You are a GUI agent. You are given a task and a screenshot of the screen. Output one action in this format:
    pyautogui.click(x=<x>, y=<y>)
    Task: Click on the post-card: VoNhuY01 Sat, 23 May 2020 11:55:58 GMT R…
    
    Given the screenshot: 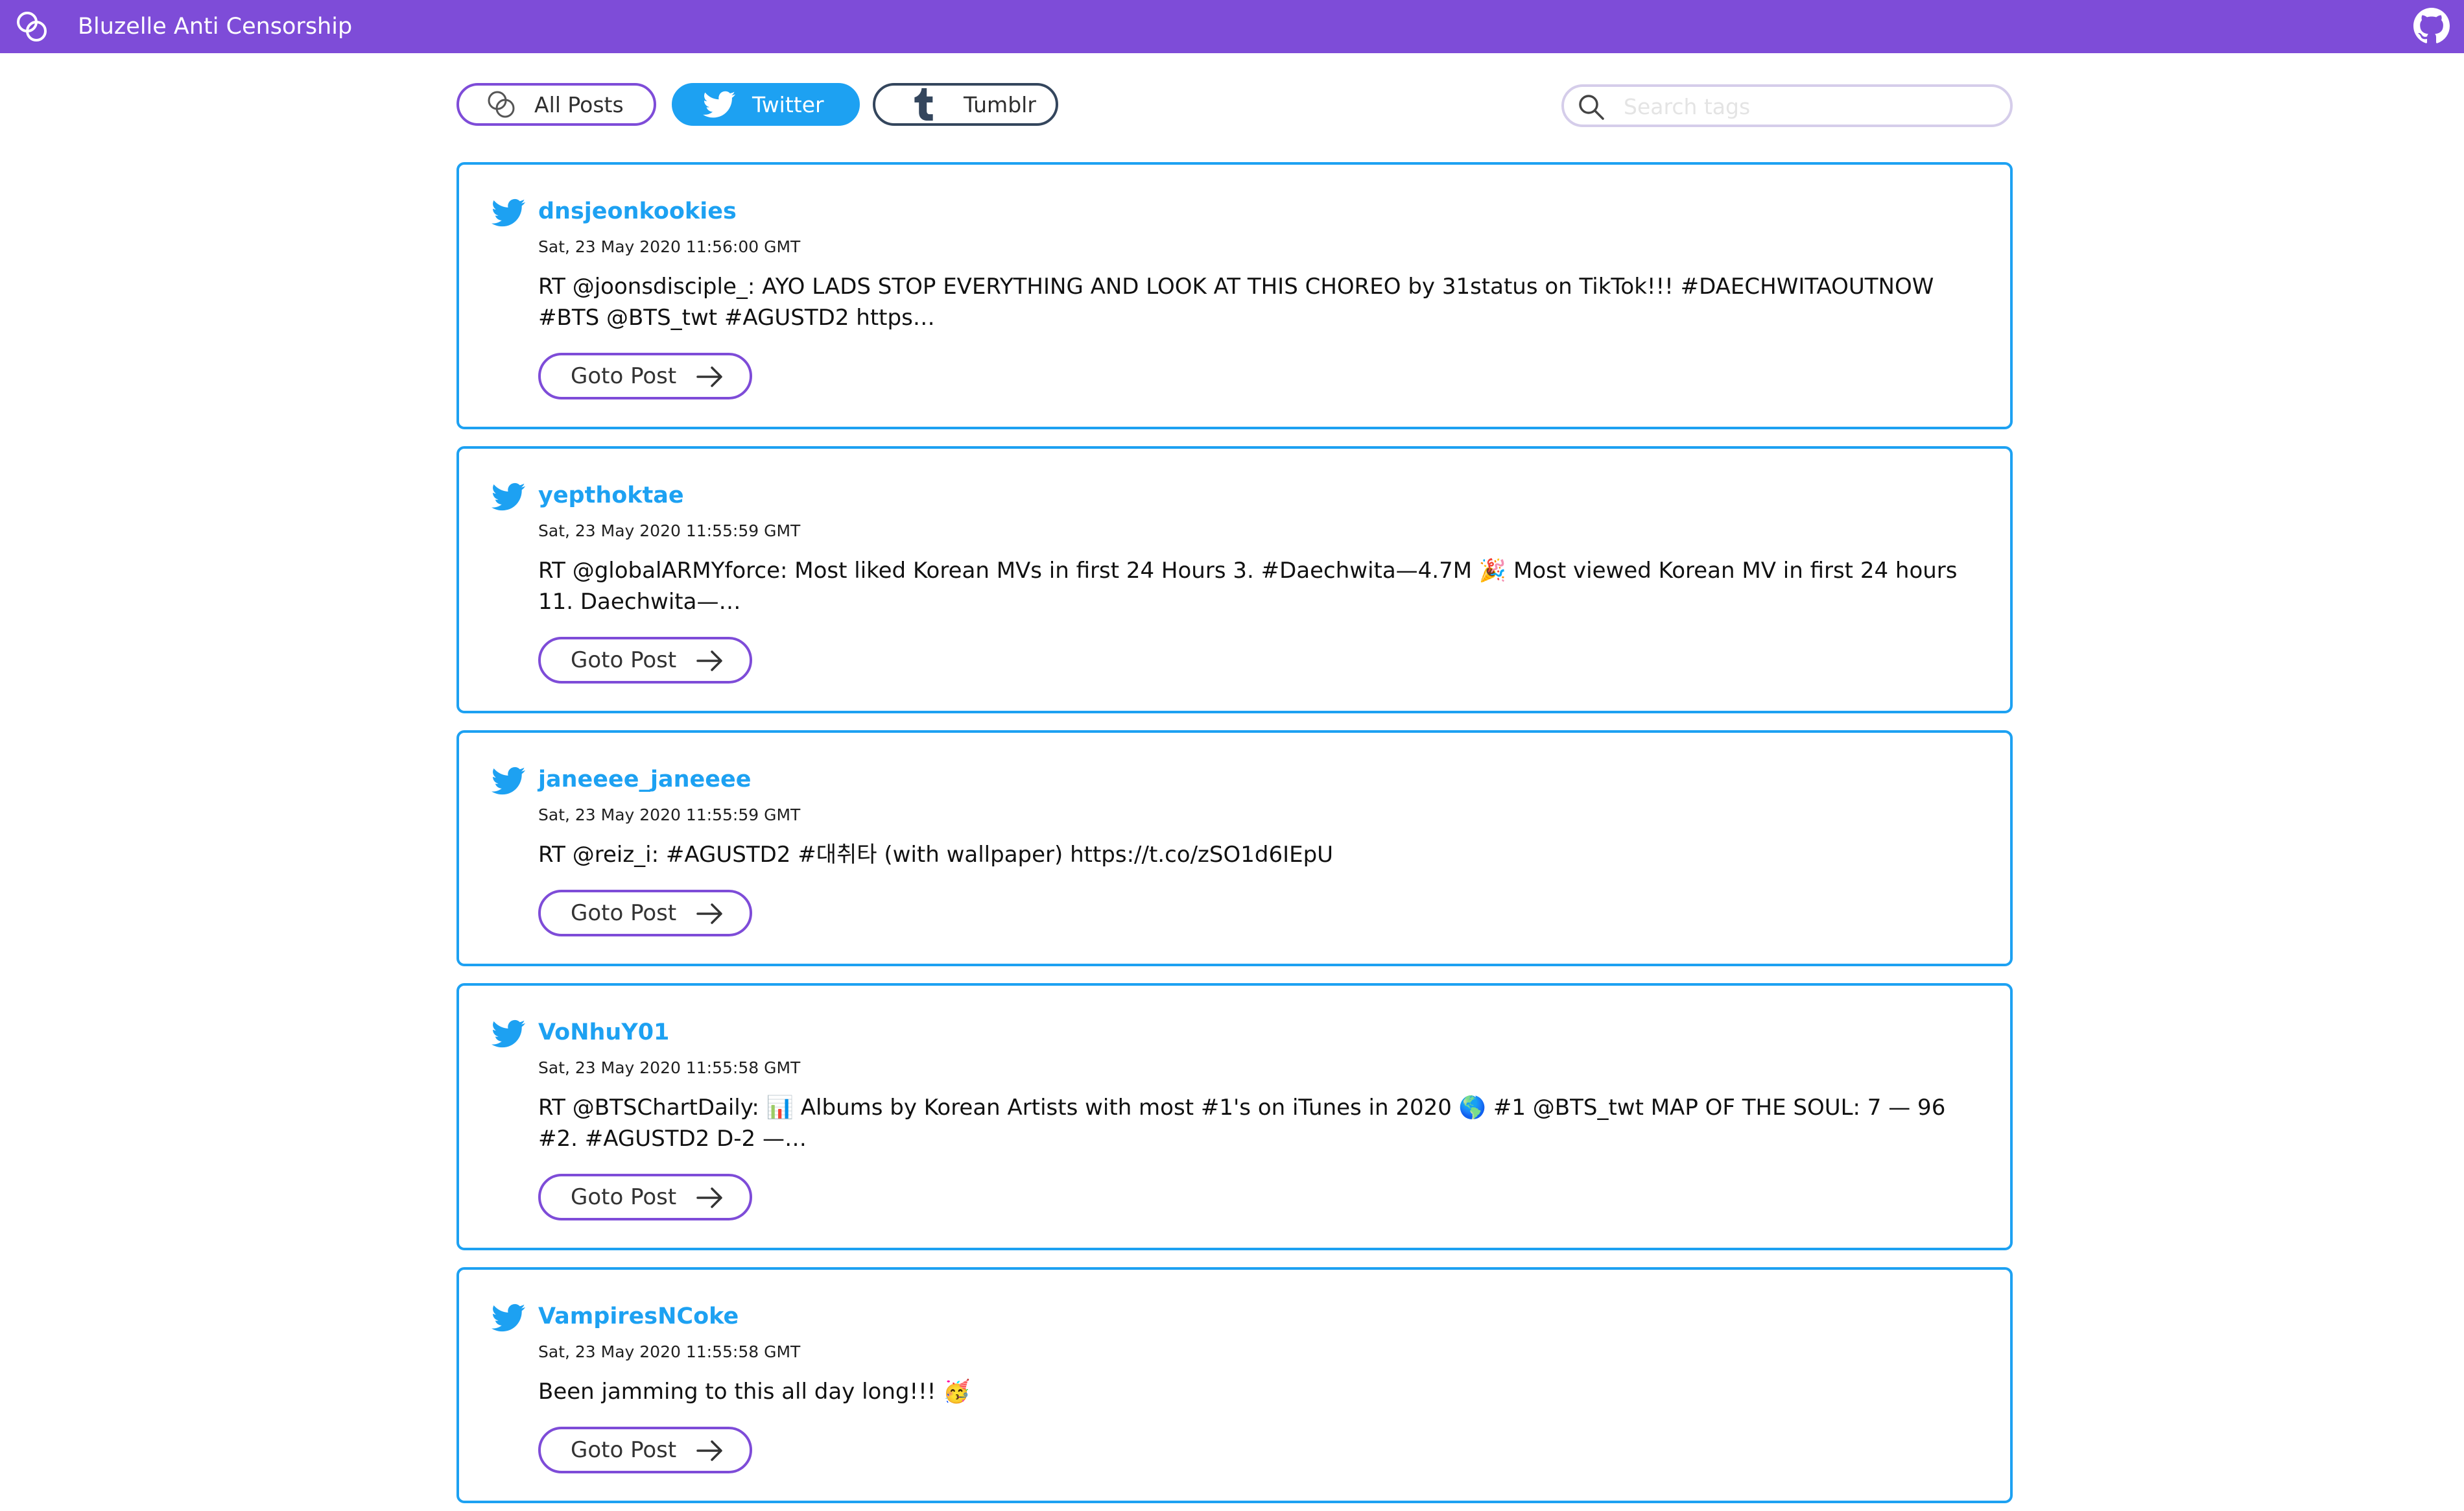 What is the action you would take?
    pyautogui.click(x=1234, y=1116)
    